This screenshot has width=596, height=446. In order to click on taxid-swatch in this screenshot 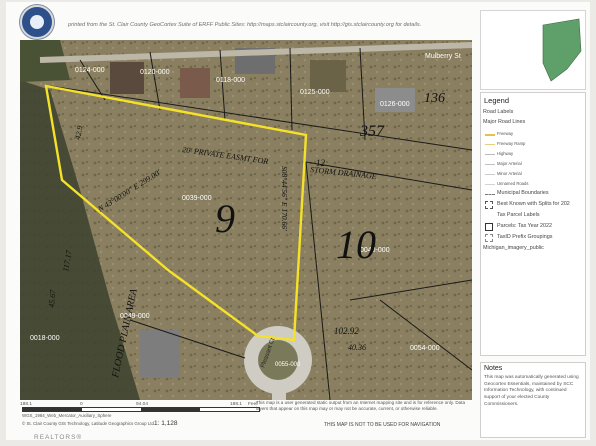, I will do `click(489, 238)`.